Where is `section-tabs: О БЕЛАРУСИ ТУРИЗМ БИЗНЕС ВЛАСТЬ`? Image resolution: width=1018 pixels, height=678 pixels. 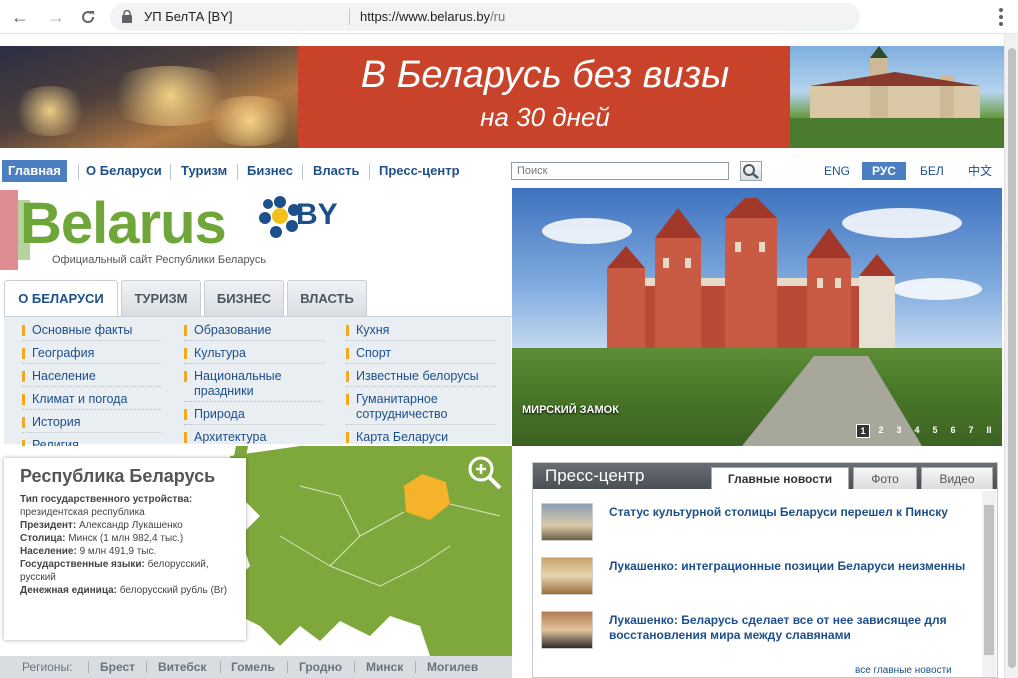 section-tabs: О БЕЛАРУСИ ТУРИЗМ БИЗНЕС ВЛАСТЬ is located at coordinates (257, 298).